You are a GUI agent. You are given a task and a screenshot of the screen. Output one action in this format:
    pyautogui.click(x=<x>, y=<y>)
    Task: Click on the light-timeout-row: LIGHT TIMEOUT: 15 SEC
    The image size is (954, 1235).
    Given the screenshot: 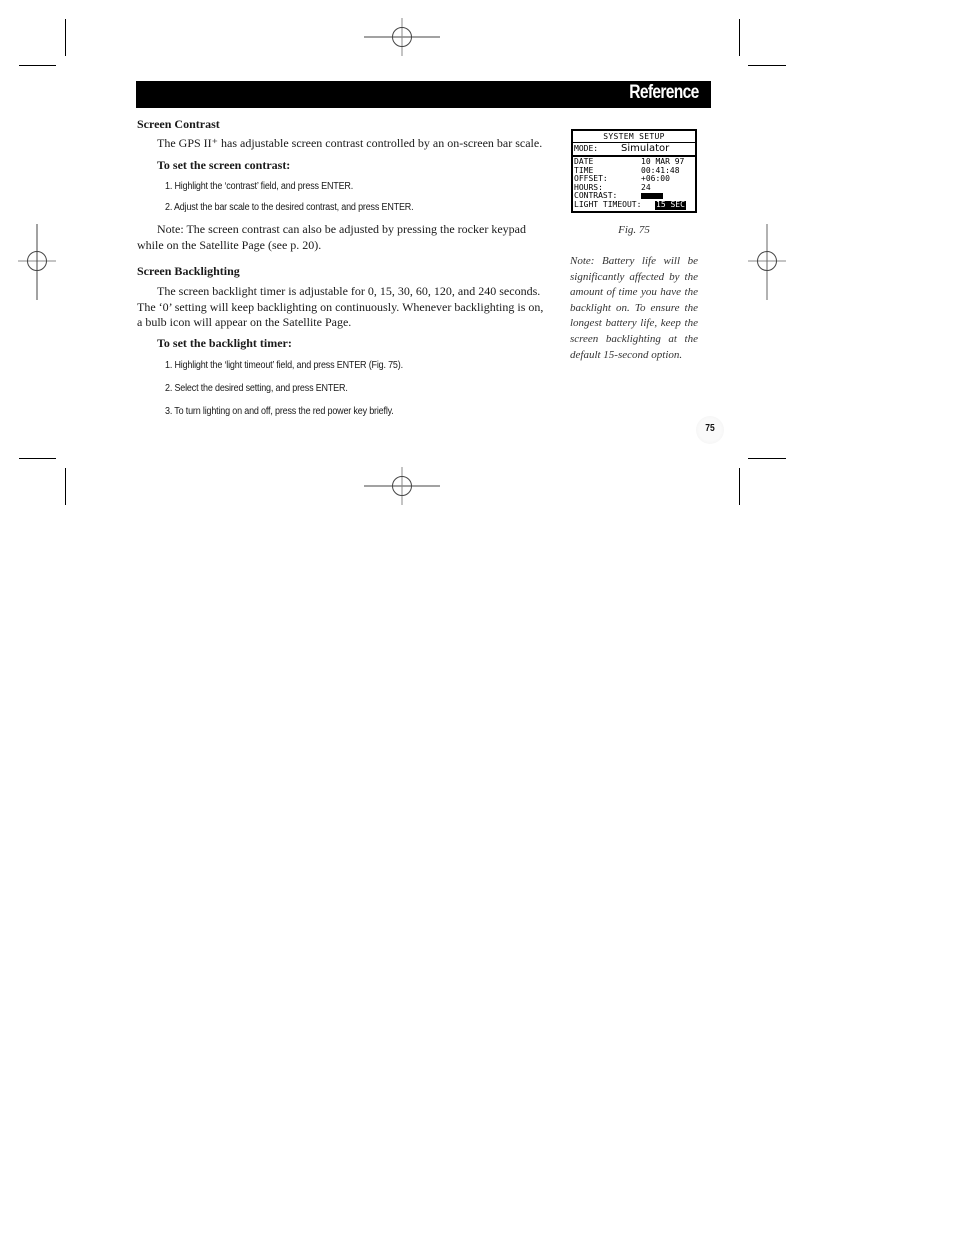 What is the action you would take?
    pyautogui.click(x=634, y=204)
    